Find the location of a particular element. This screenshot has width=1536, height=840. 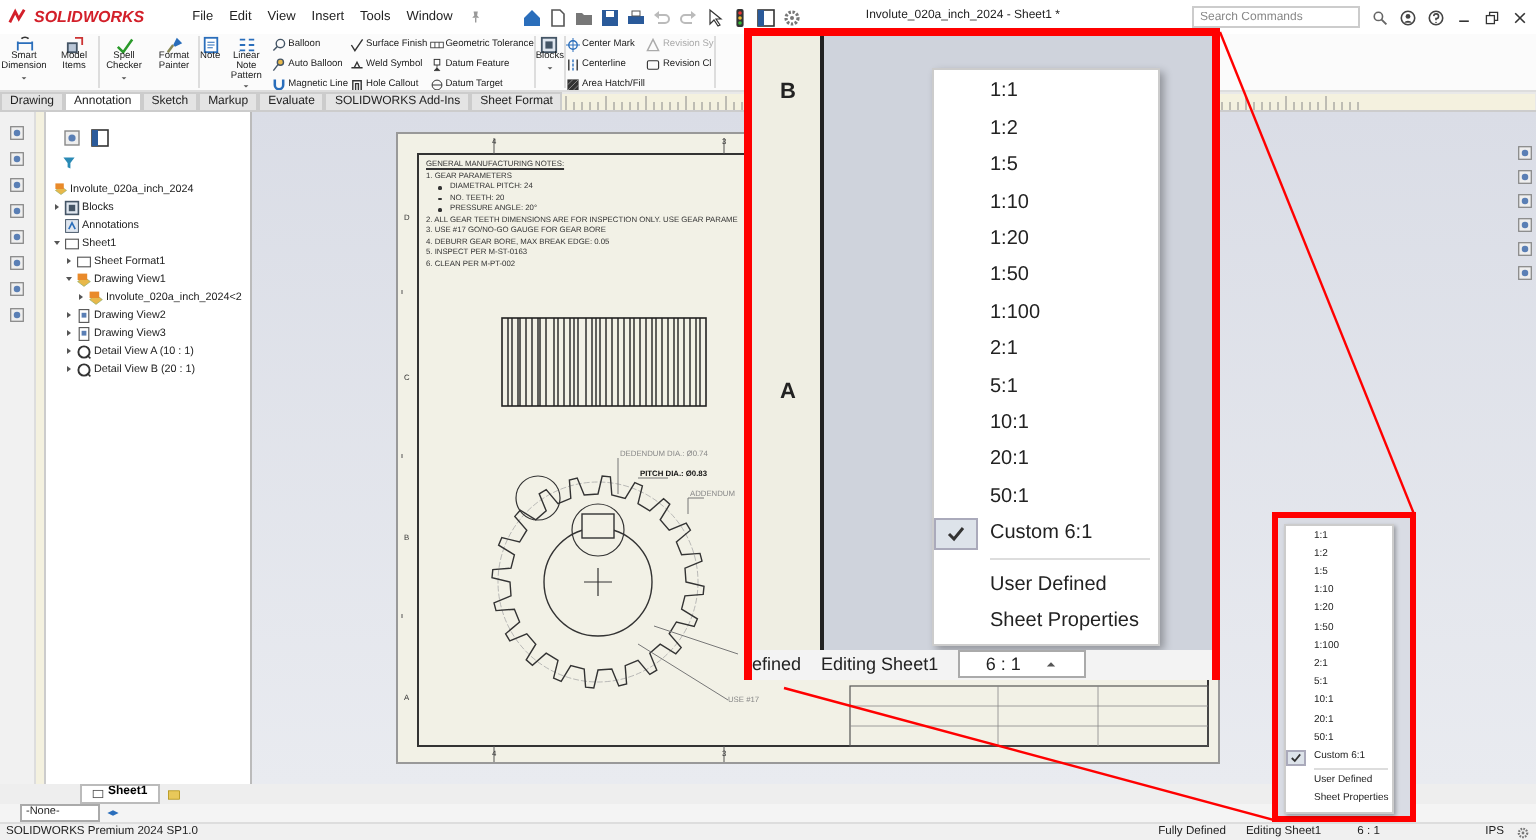

sheet-format-icon is located at coordinates (84, 261).